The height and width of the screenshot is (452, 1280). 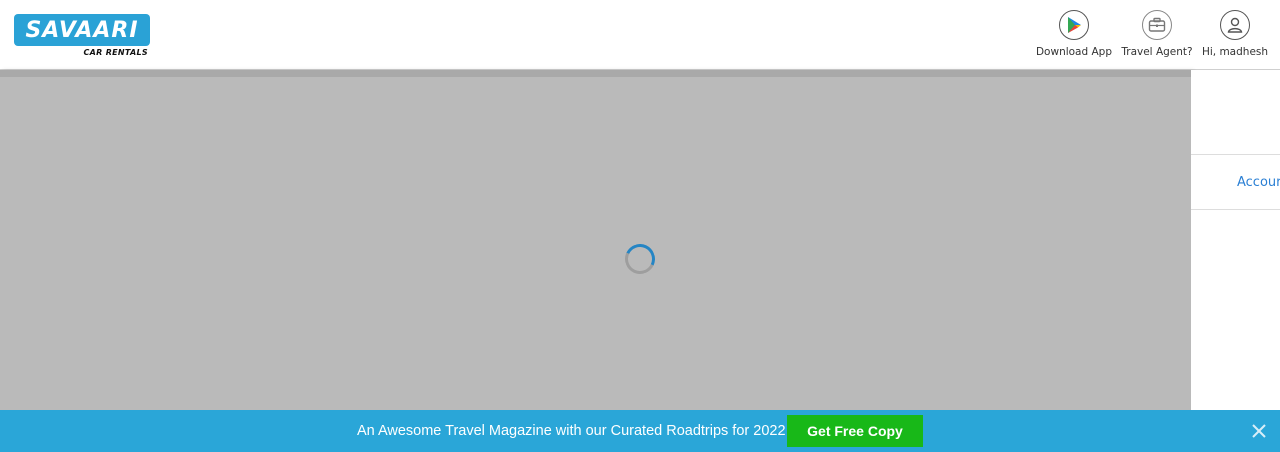 I want to click on side-divider-bottom, so click(x=1235, y=209).